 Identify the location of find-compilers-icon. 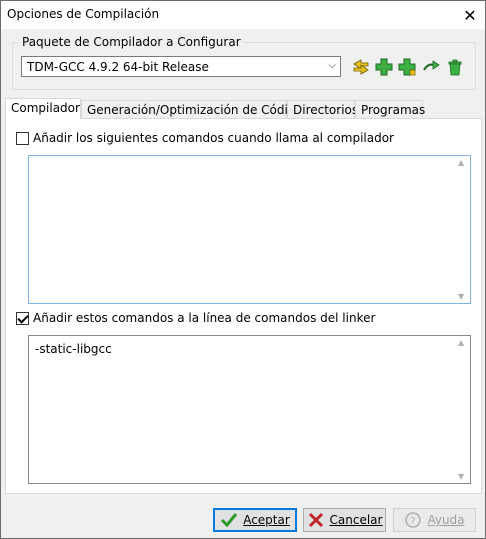
(361, 67).